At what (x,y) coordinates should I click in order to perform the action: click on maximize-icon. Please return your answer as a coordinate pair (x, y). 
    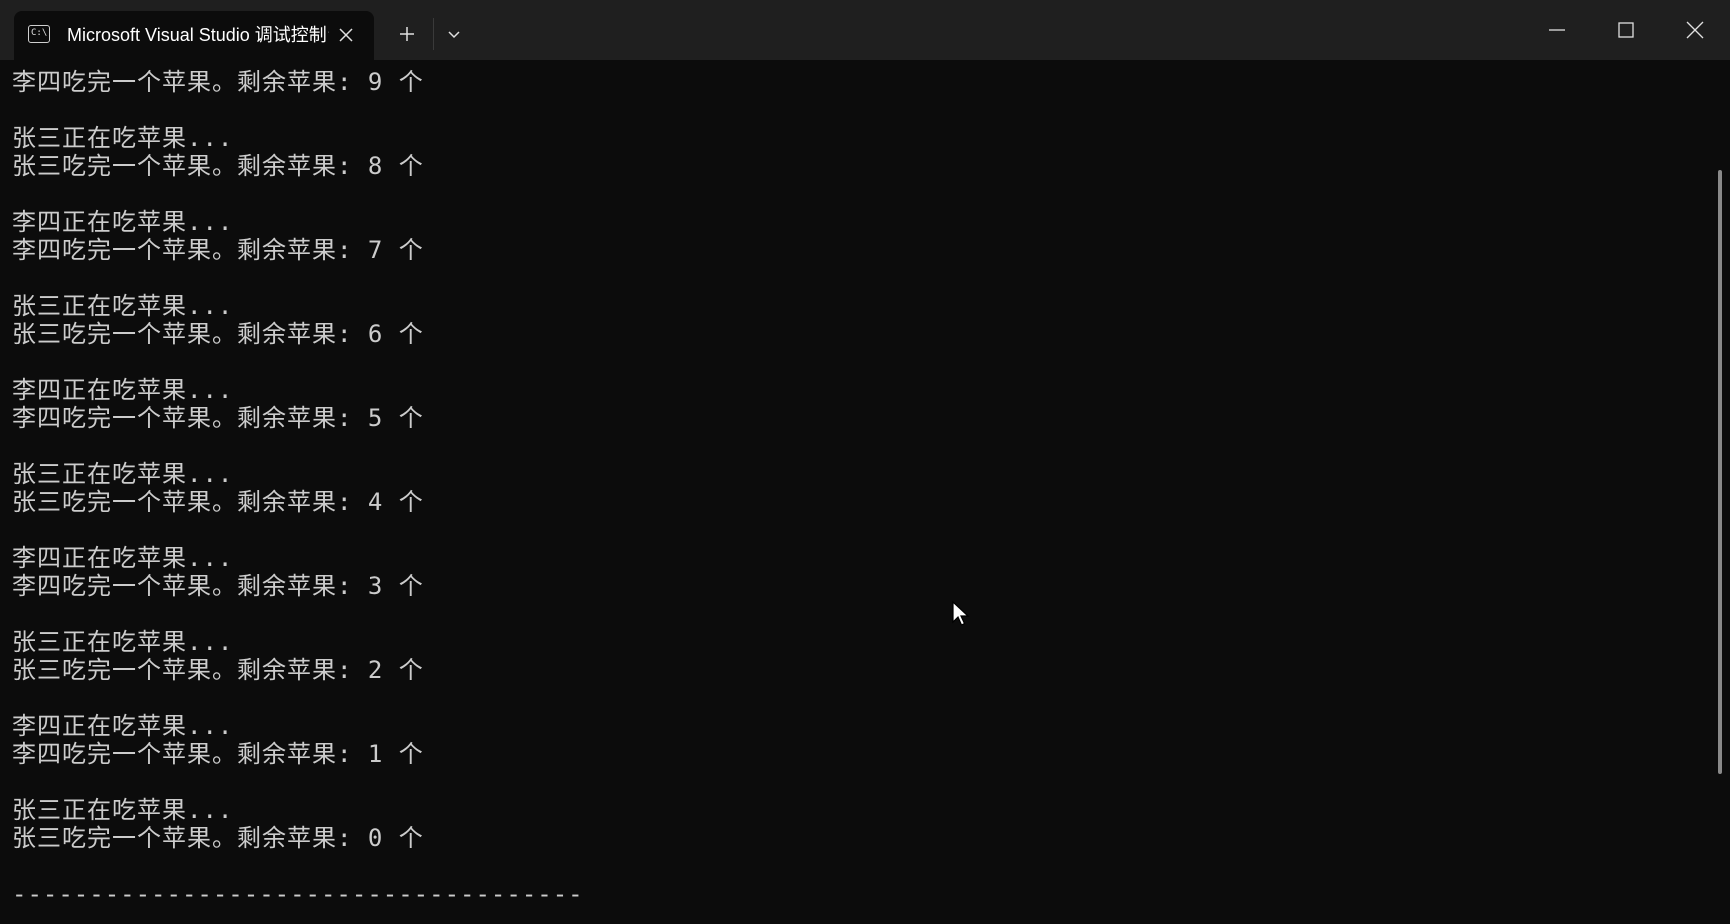
    Looking at the image, I should click on (1626, 30).